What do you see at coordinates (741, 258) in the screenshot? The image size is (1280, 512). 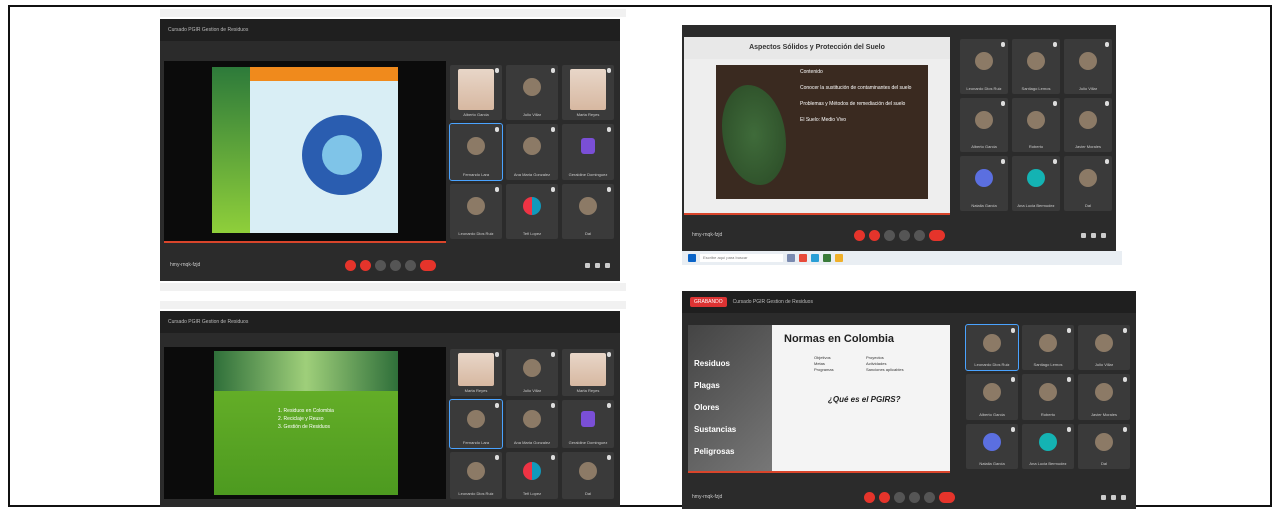 I see `taskbar-search: Escribe aquí para buscar` at bounding box center [741, 258].